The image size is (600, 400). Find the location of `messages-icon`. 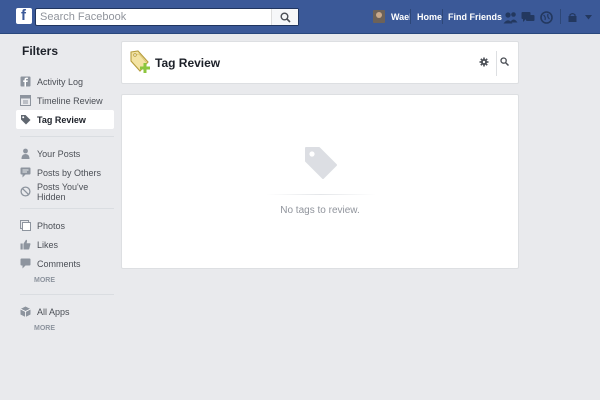

messages-icon is located at coordinates (528, 17).